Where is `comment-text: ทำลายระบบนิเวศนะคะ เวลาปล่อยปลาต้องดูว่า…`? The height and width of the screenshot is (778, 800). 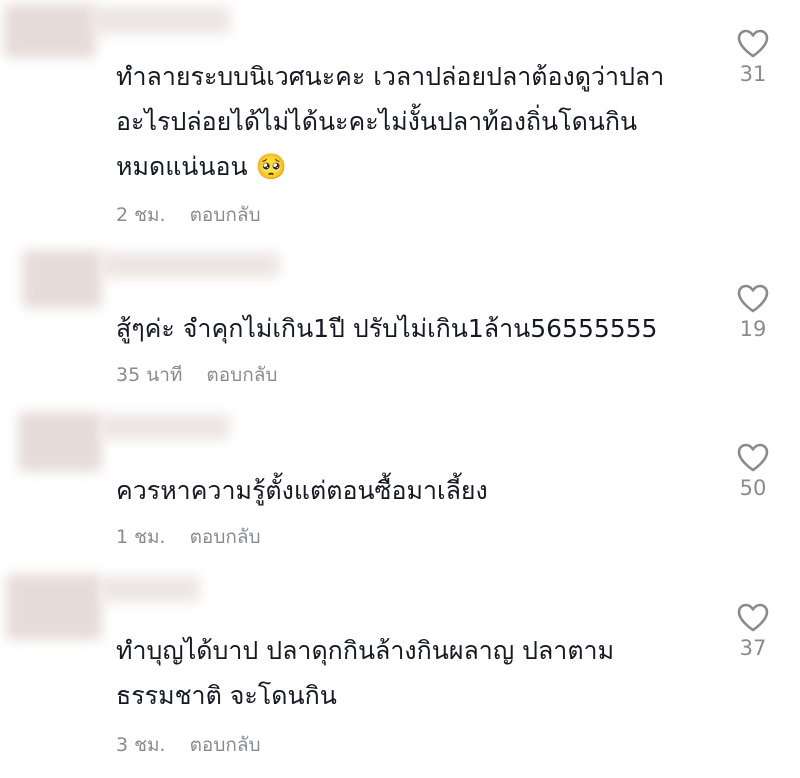 comment-text: ทำลายระบบนิเวศนะคะ เวลาปล่อยปลาต้องดูว่า… is located at coordinates (390, 121).